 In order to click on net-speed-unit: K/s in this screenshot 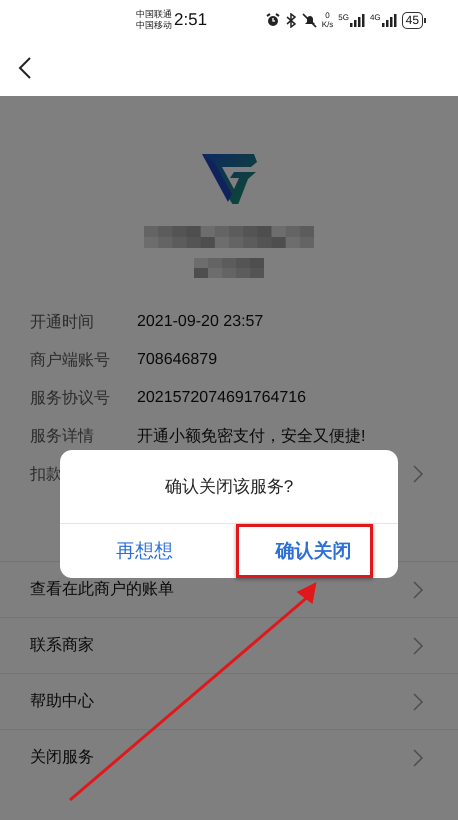, I will do `click(328, 24)`.